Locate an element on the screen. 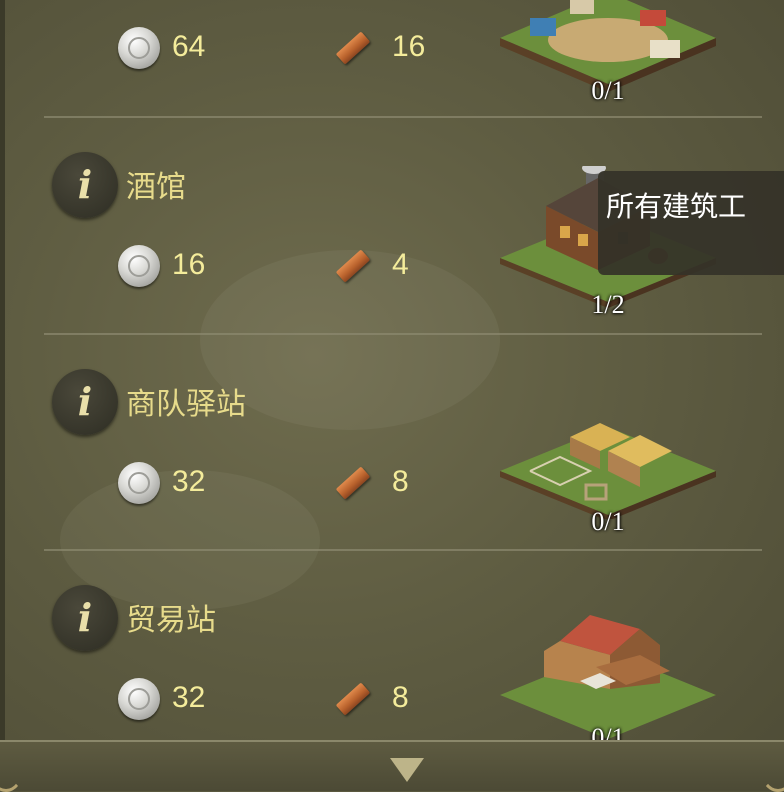  panel-footer is located at coordinates (392, 766).